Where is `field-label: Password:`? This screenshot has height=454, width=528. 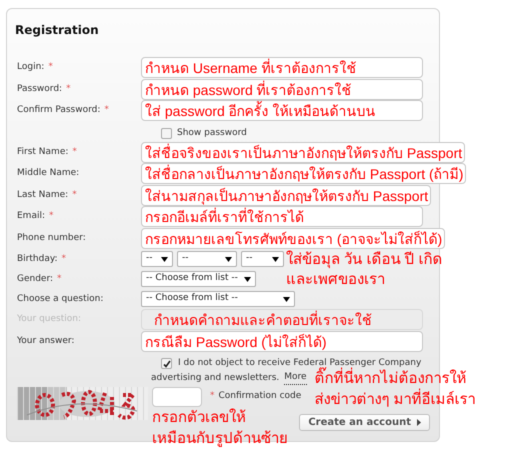
field-label: Password: is located at coordinates (39, 89).